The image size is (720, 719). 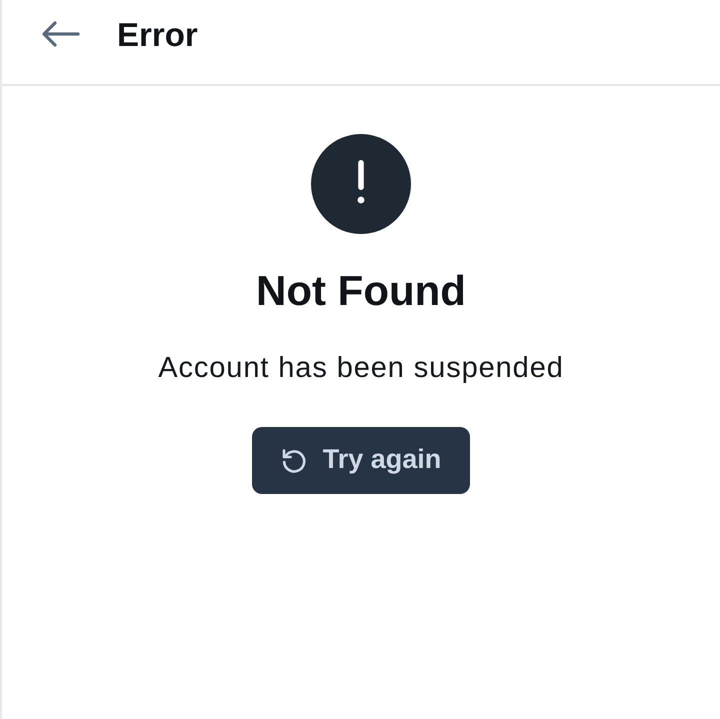 I want to click on error-title: Not Found, so click(x=361, y=291).